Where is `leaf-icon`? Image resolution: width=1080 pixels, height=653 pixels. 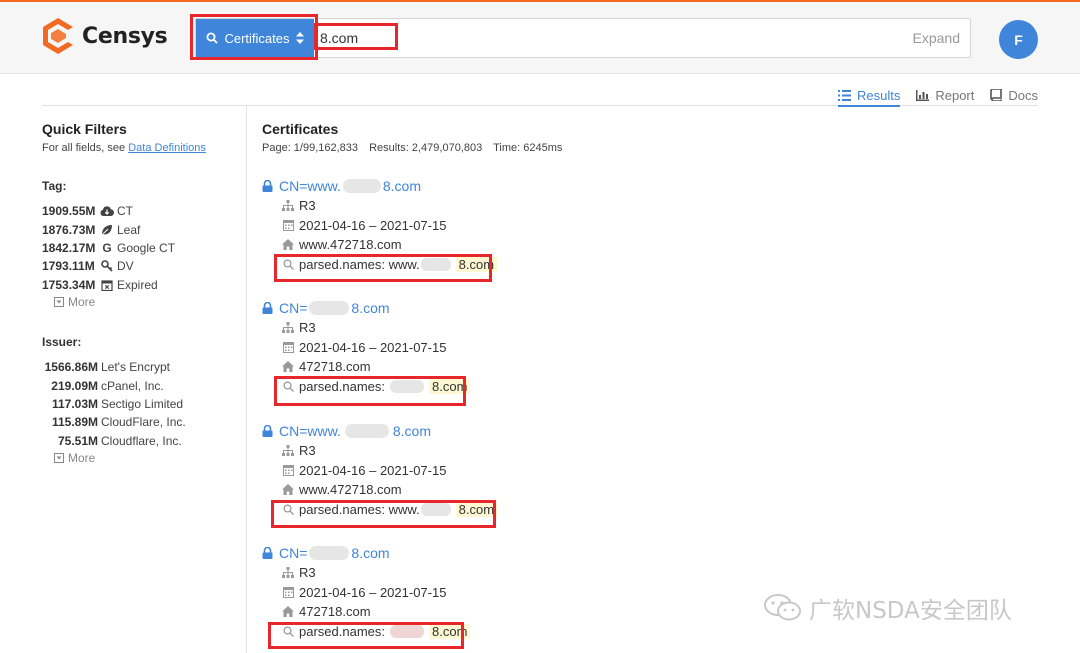
leaf-icon is located at coordinates (107, 230).